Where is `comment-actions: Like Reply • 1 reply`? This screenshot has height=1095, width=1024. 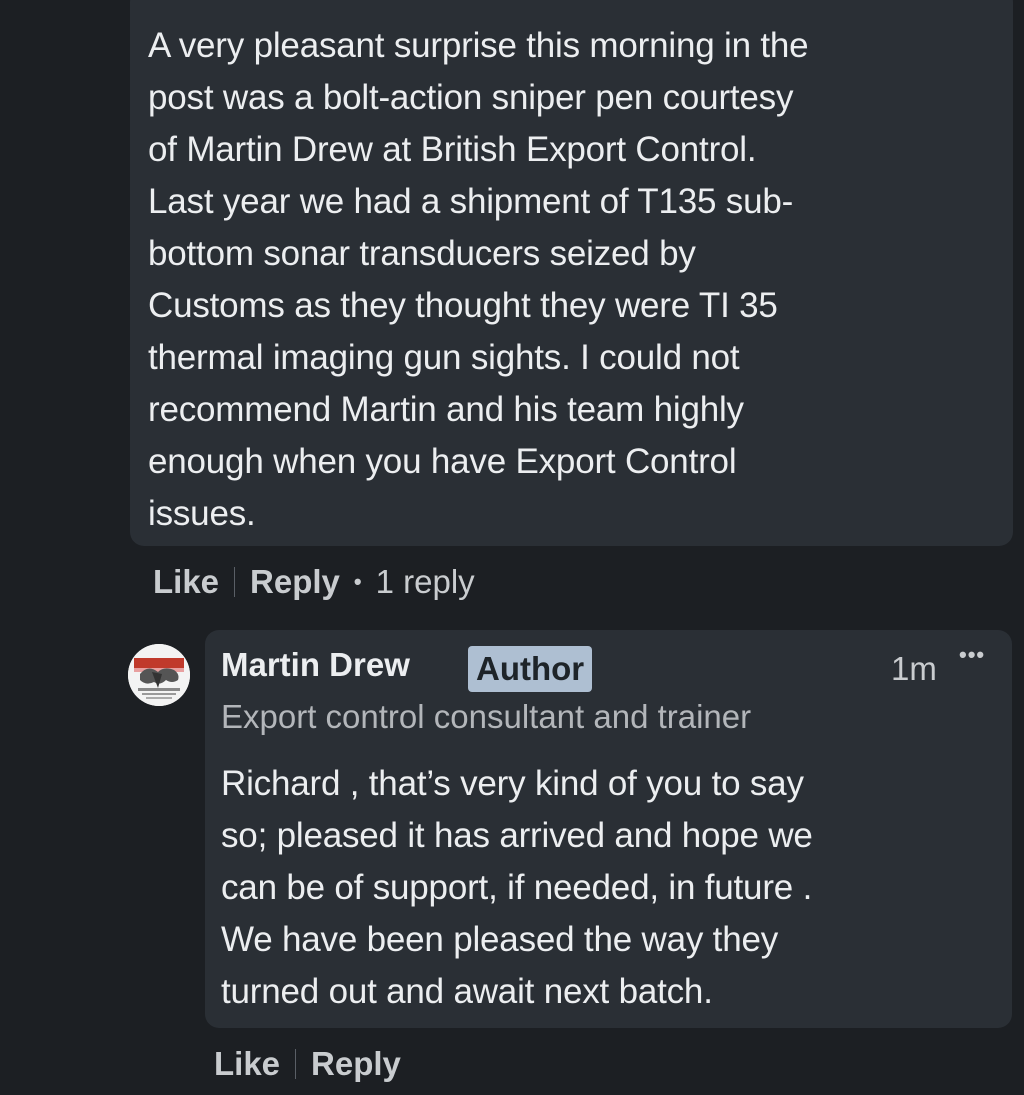 comment-actions: Like Reply • 1 reply is located at coordinates (314, 582).